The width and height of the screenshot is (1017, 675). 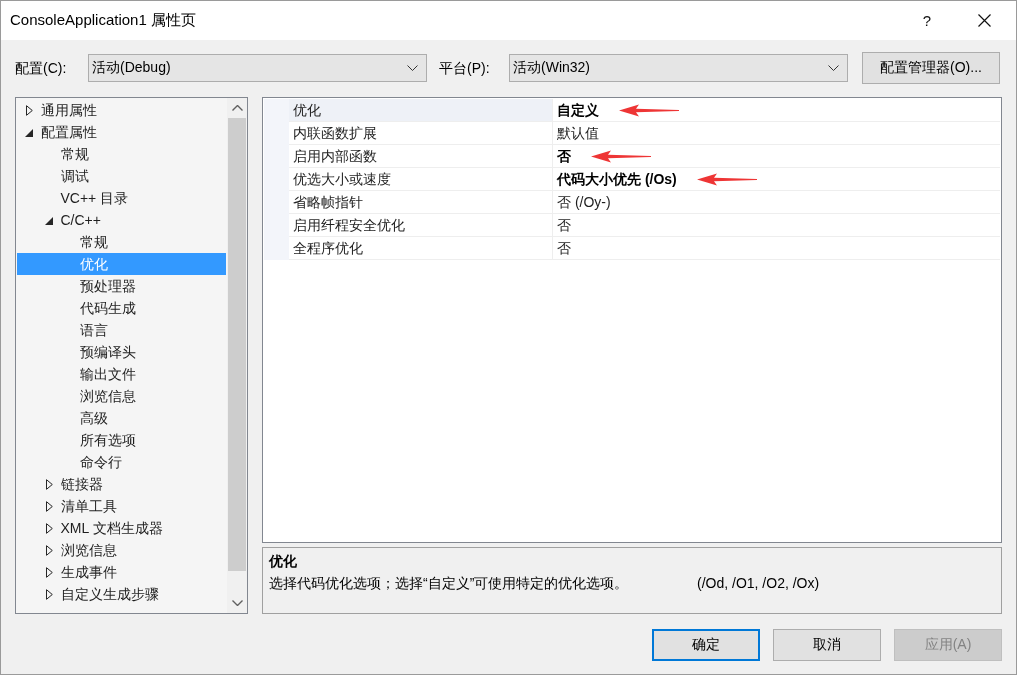 What do you see at coordinates (465, 68) in the screenshot?
I see `platform-label: 平台(P):` at bounding box center [465, 68].